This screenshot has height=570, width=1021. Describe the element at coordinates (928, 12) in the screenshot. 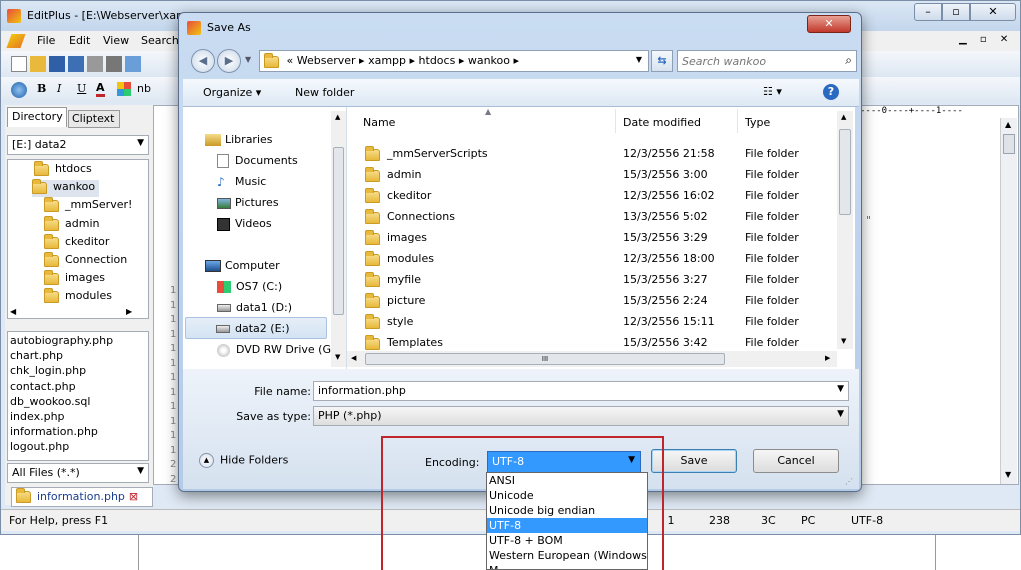

I see `minimize-button: –` at that location.